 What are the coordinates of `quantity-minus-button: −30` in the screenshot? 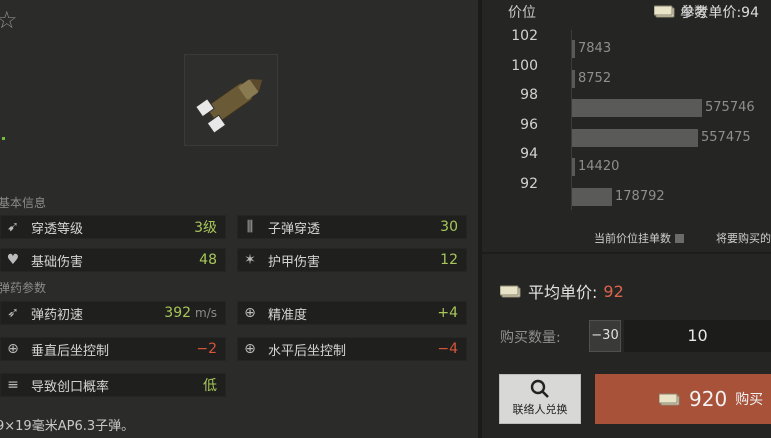 It's located at (605, 336).